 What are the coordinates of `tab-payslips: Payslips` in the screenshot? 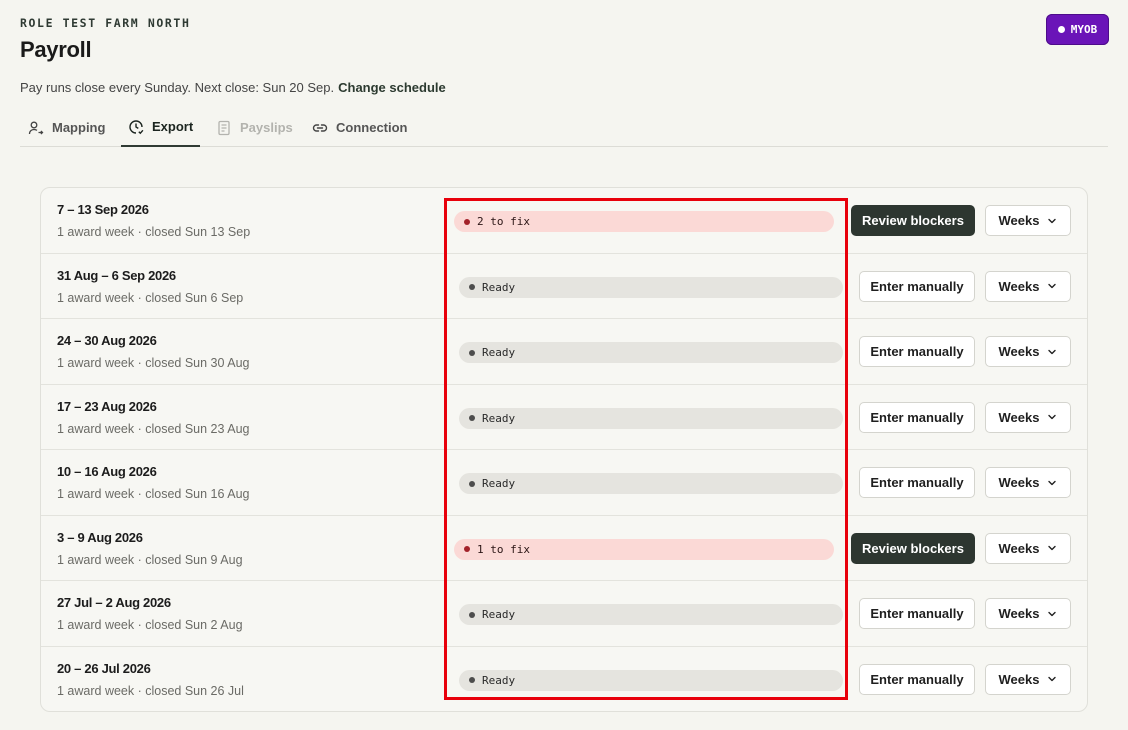 It's located at (254, 127).